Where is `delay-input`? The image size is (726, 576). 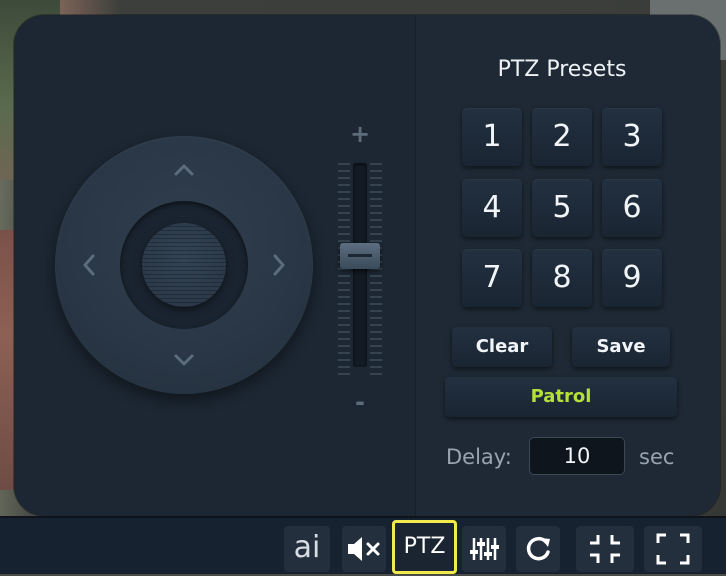
delay-input is located at coordinates (577, 456).